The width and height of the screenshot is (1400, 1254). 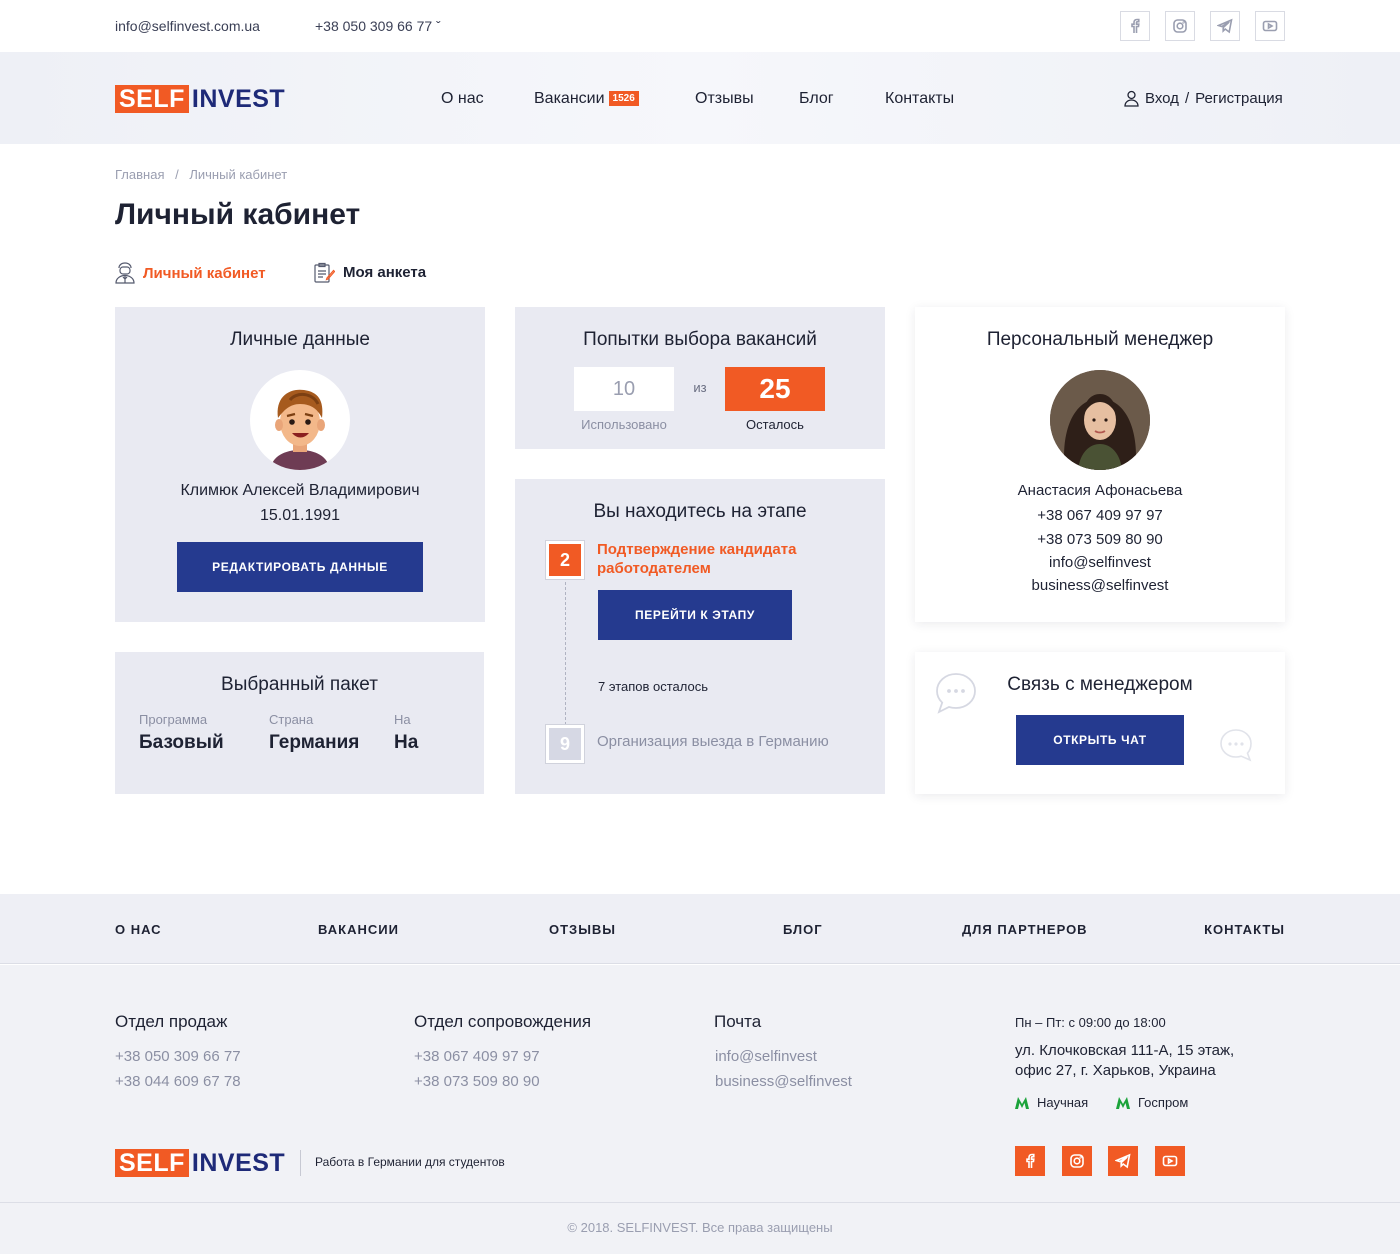 I want to click on facebook-icon, so click(x=1135, y=26).